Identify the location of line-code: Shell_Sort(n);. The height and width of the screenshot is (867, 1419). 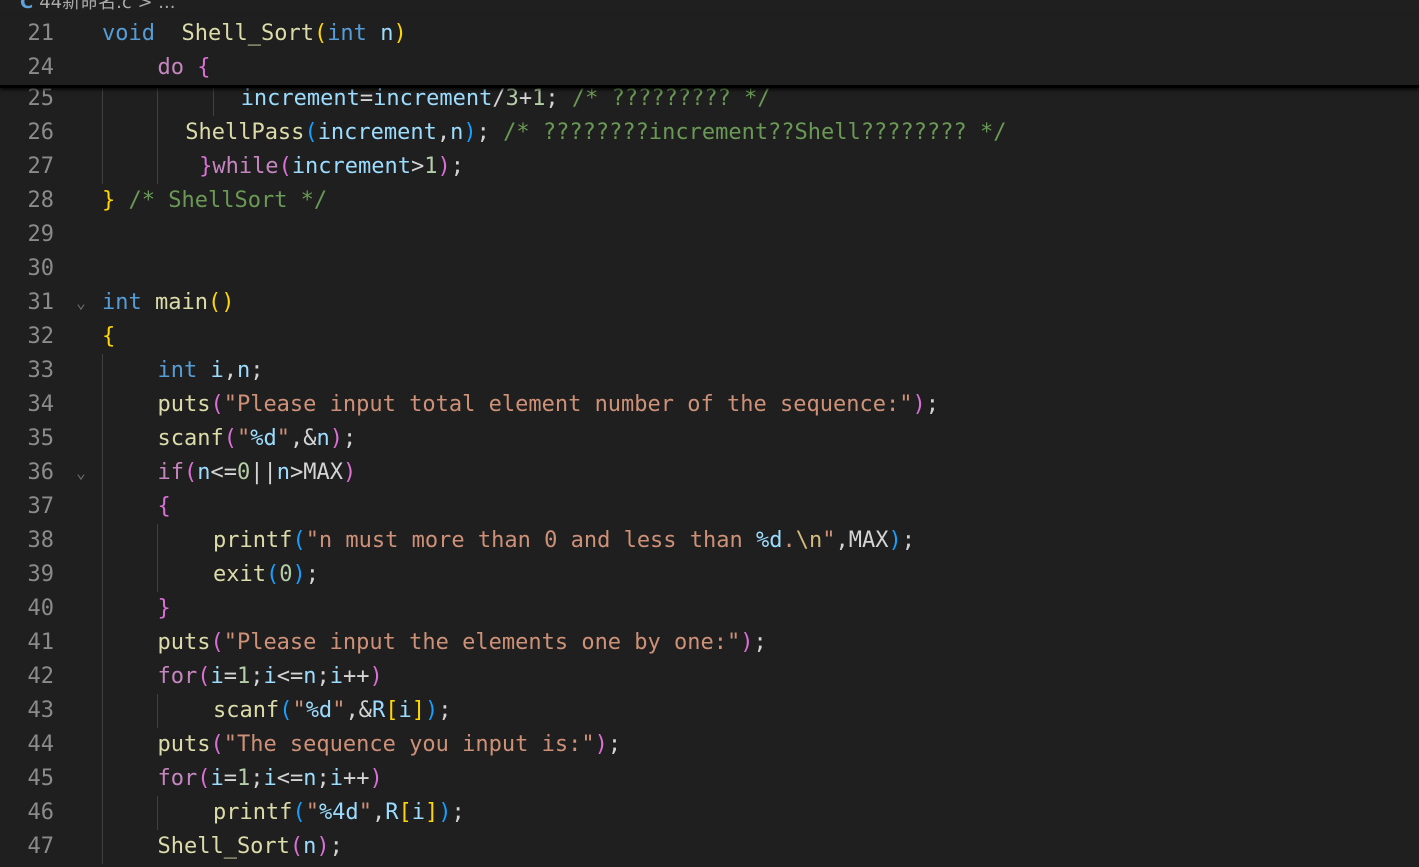
(249, 847).